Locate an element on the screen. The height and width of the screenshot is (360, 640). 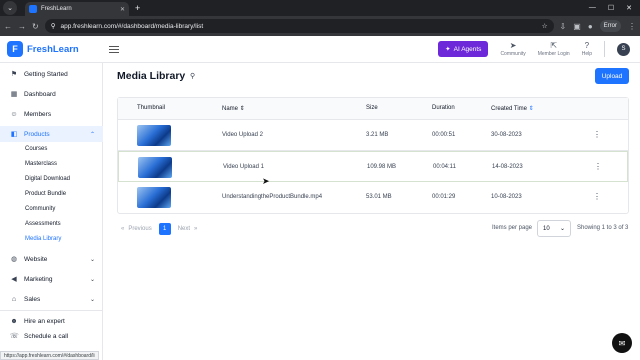
sidebar-subitem-assessments: Assessments is located at coordinates (43, 224).